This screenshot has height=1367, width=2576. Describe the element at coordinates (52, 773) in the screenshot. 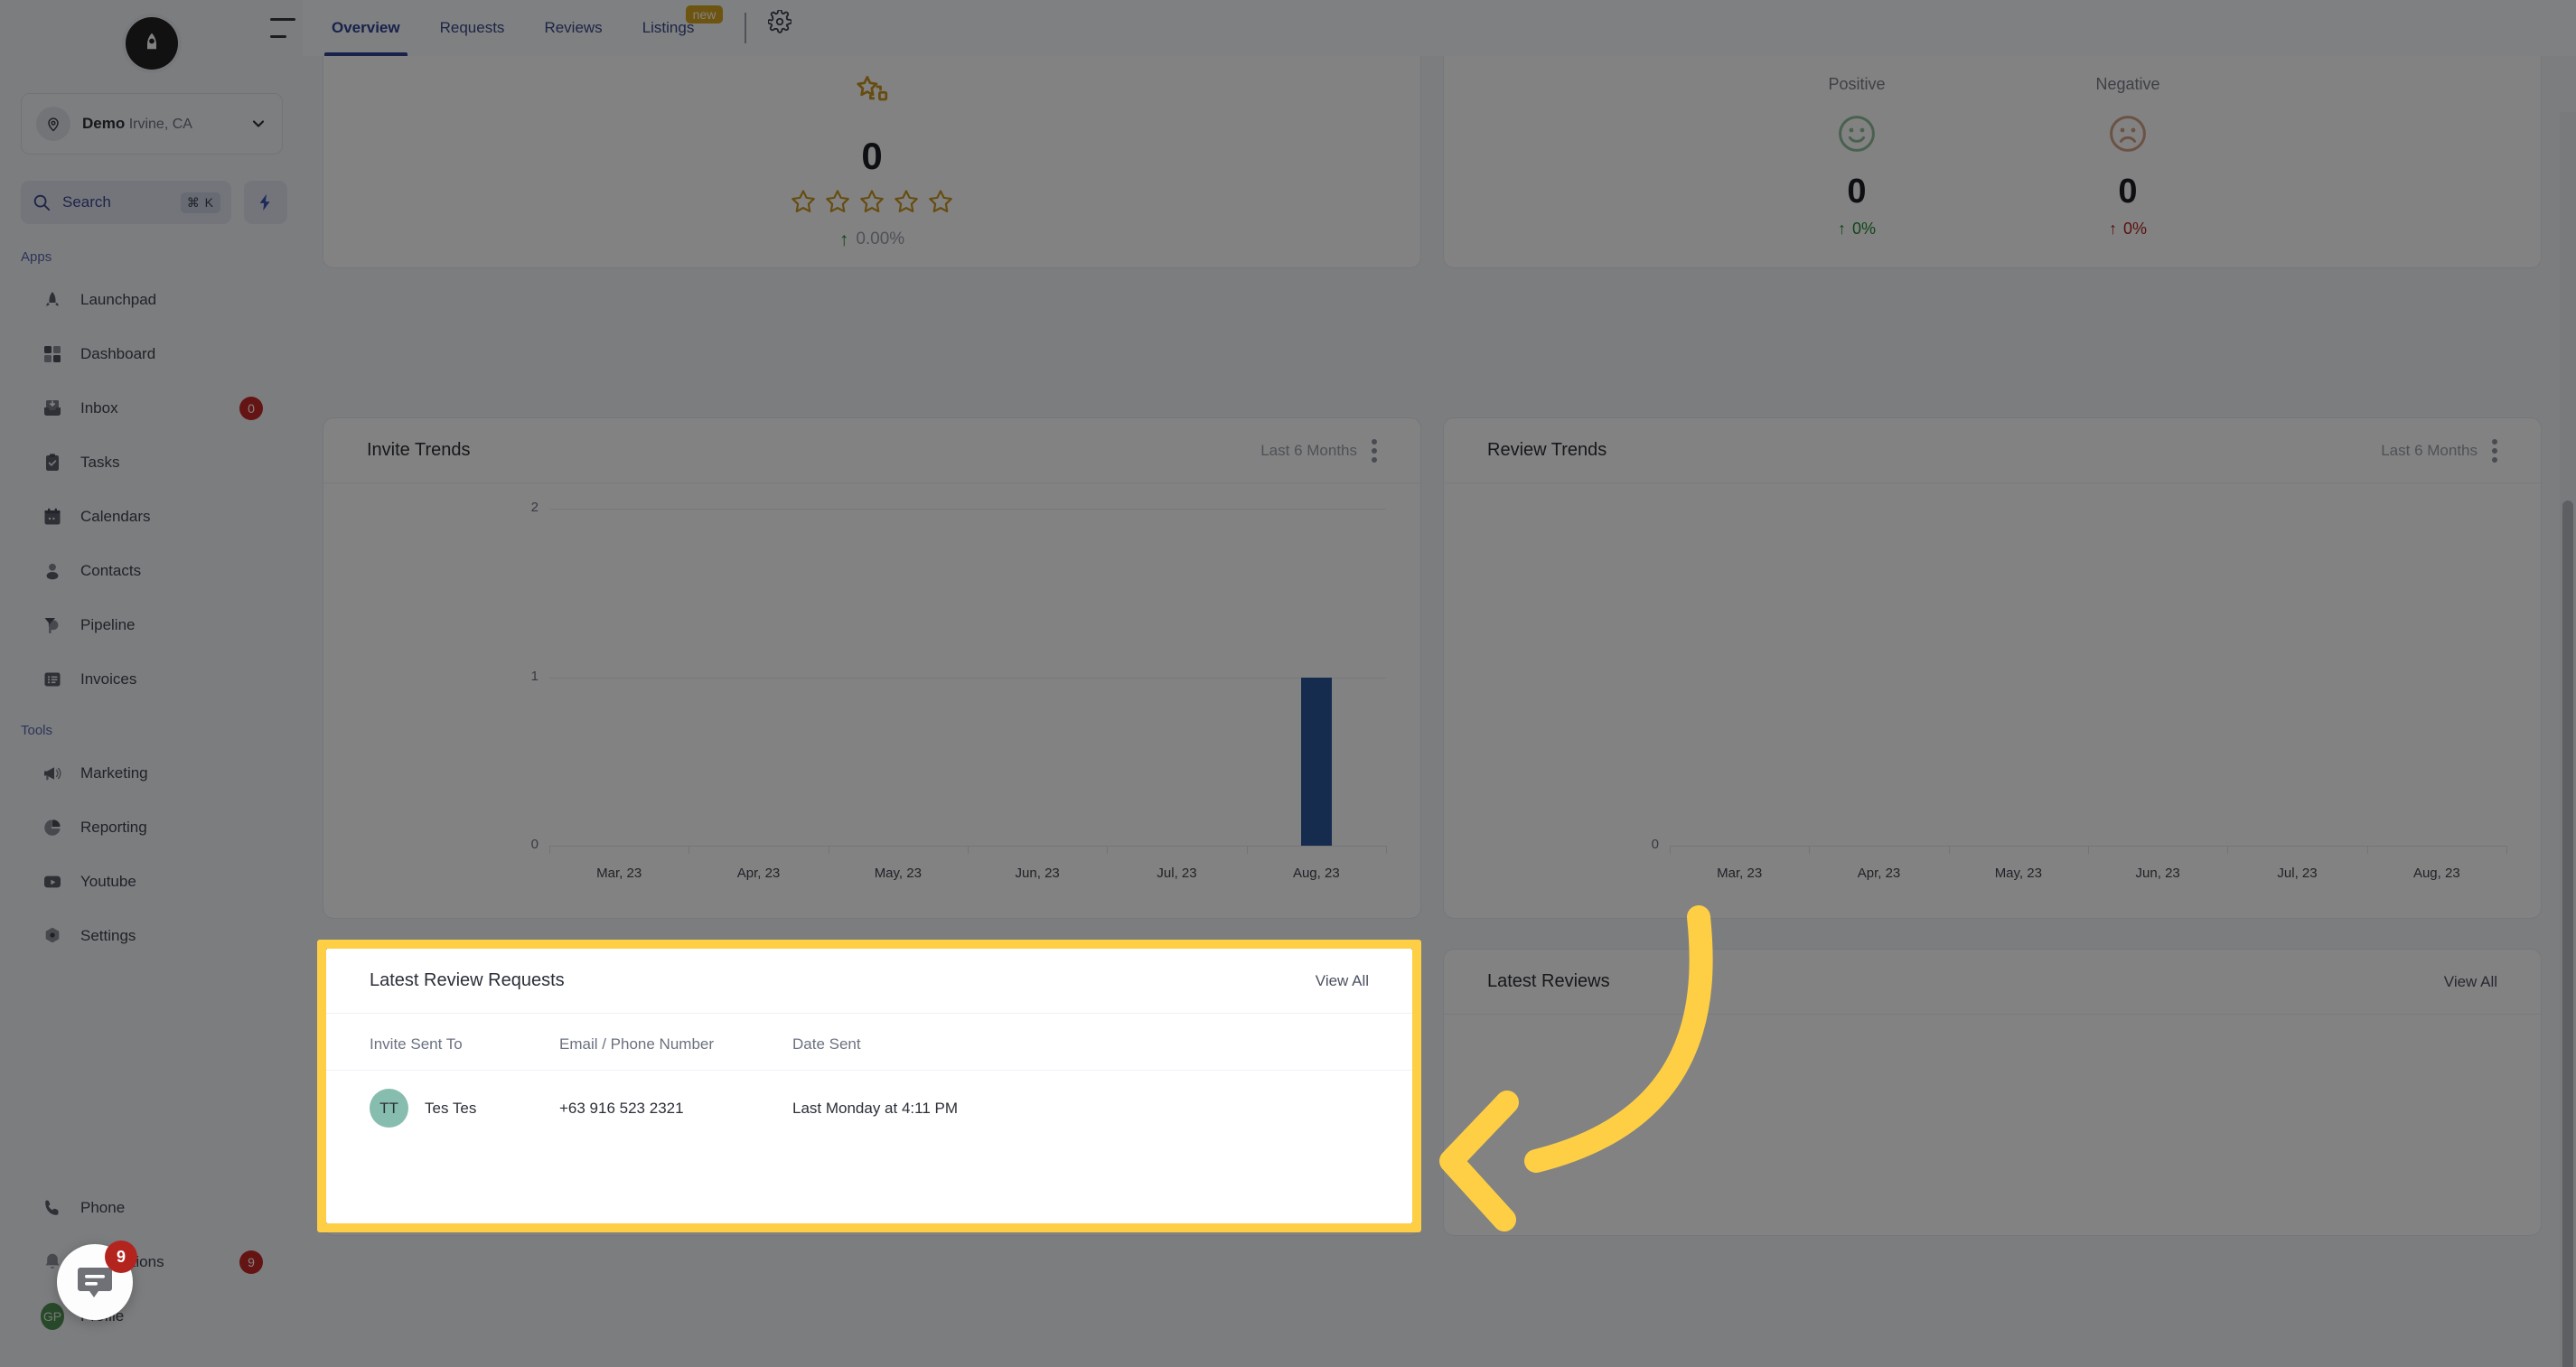

I see `megaphone-icon` at that location.